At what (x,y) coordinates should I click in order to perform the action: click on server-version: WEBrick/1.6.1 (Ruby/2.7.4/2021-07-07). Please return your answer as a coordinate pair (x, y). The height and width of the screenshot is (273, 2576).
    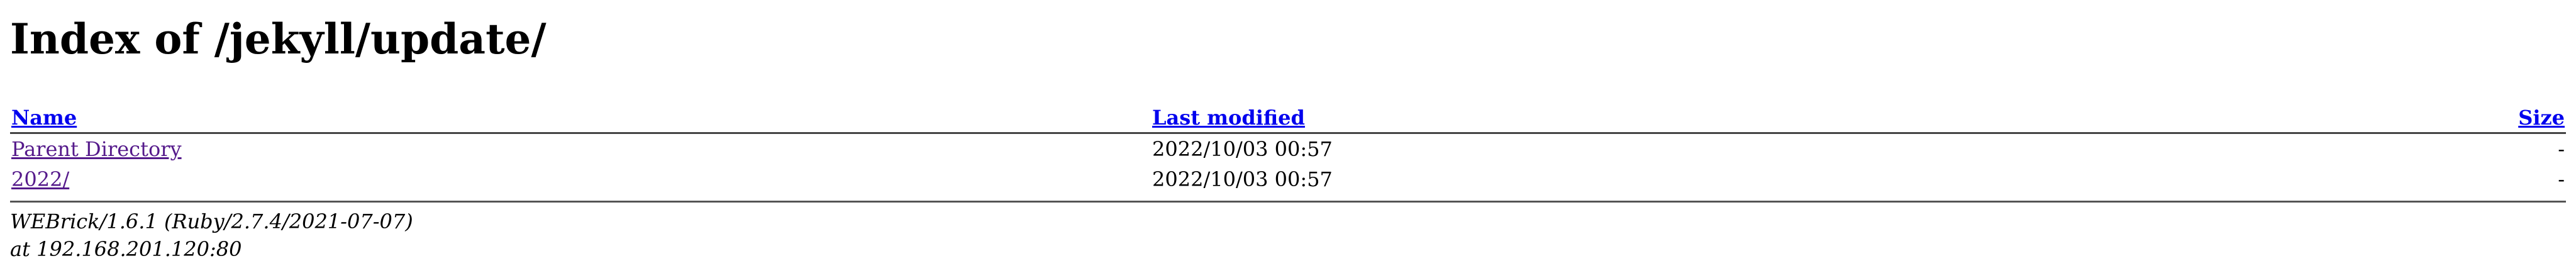
    Looking at the image, I should click on (211, 221).